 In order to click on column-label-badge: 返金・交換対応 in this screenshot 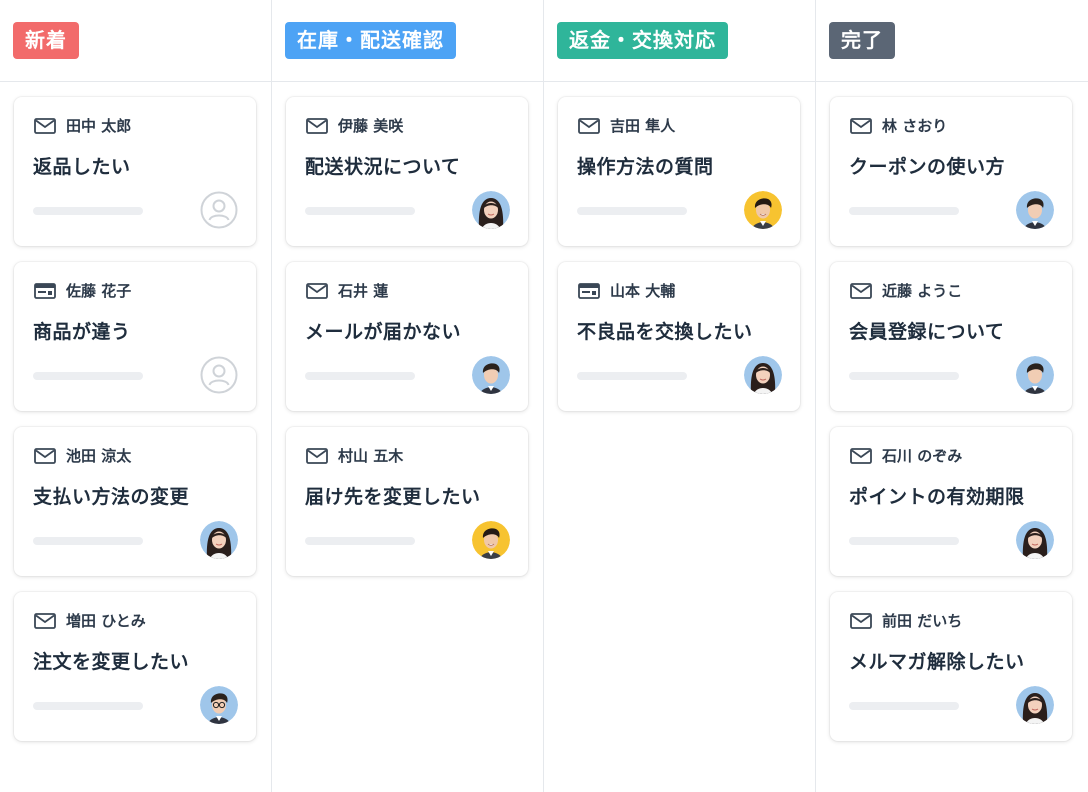, I will do `click(642, 40)`.